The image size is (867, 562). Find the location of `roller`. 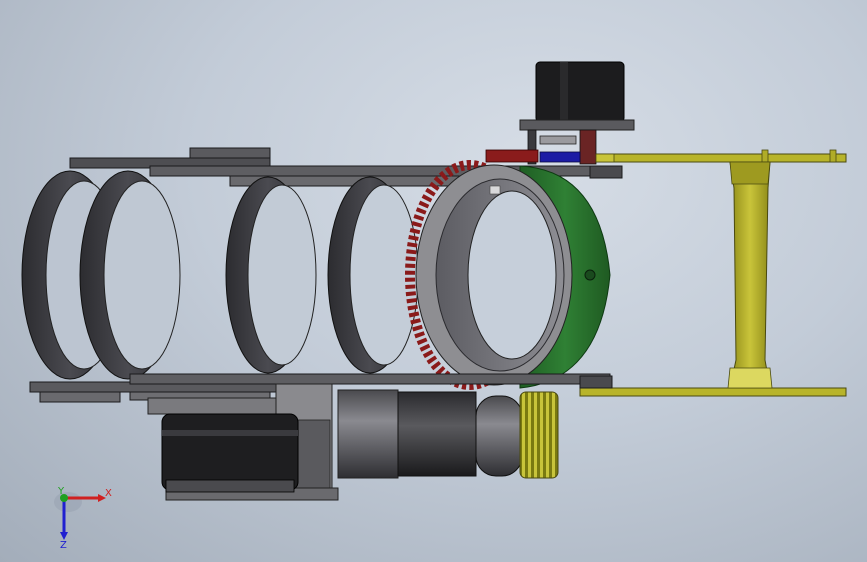

roller is located at coordinates (230, 453).